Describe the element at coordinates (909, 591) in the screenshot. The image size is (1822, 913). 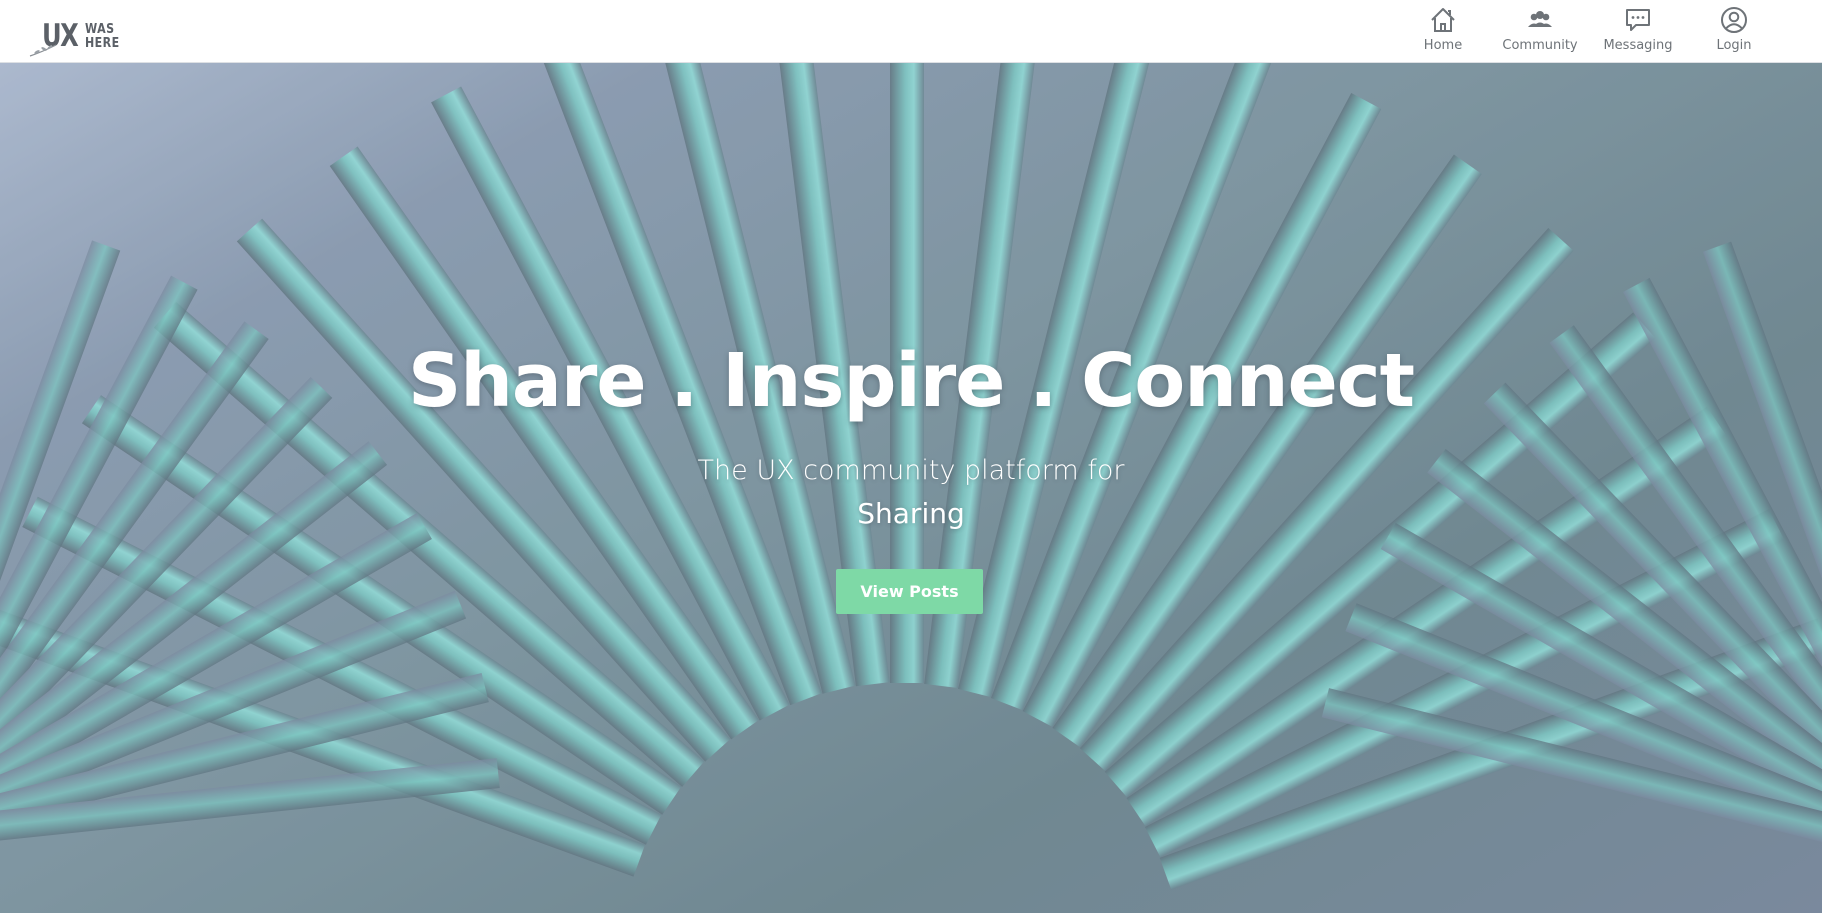
I see `view-posts-button: View Posts` at that location.